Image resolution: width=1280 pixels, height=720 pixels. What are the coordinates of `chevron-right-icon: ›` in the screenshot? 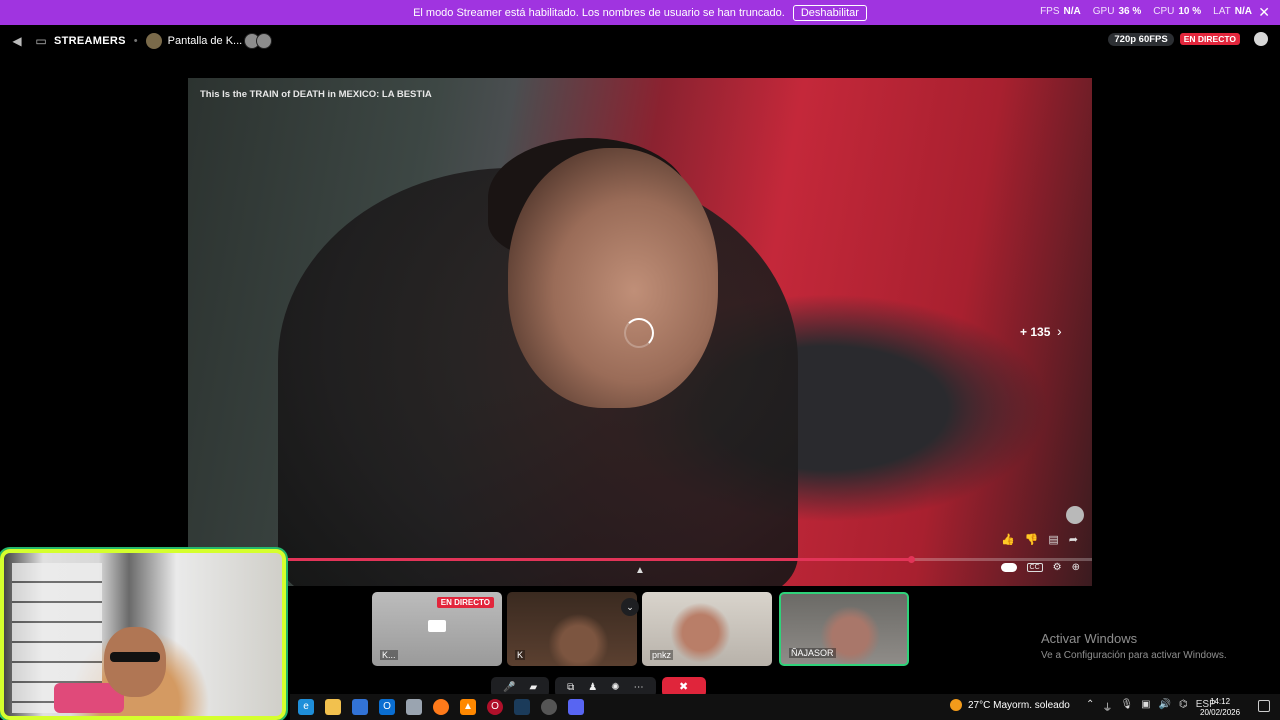 It's located at (1059, 331).